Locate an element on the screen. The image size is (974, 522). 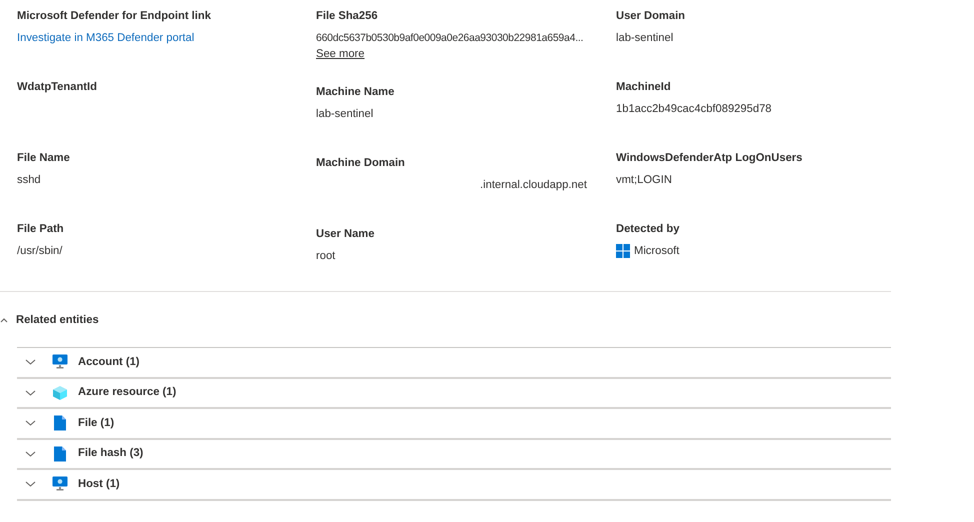
field-label: File Path is located at coordinates (40, 229).